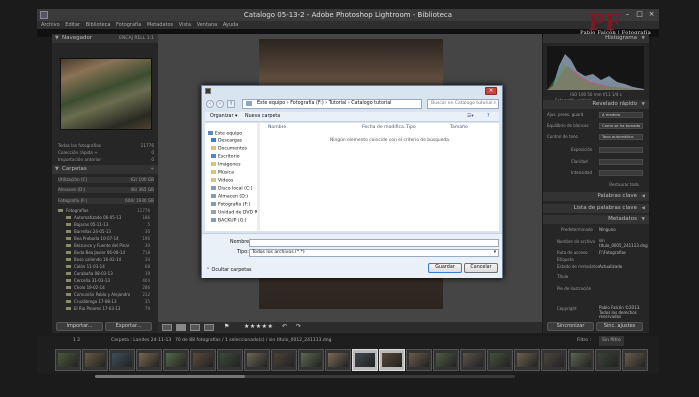  What do you see at coordinates (209, 327) in the screenshot?
I see `survey-view-icon` at bounding box center [209, 327].